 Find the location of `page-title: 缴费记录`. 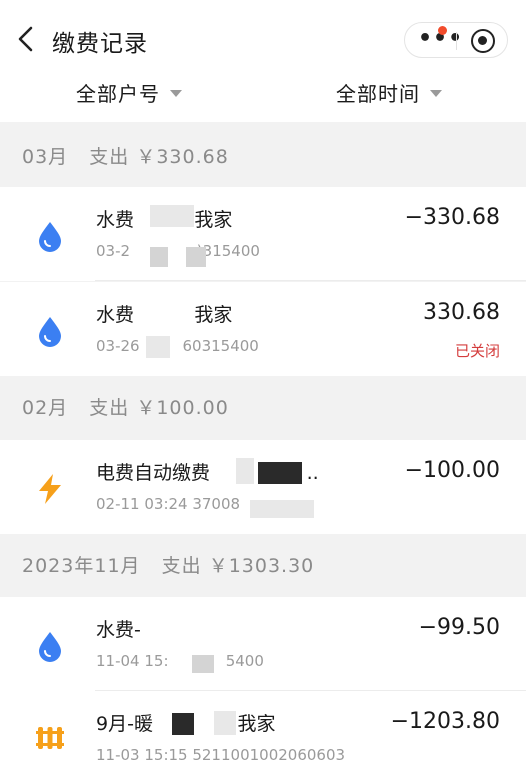

page-title: 缴费记录 is located at coordinates (100, 44).